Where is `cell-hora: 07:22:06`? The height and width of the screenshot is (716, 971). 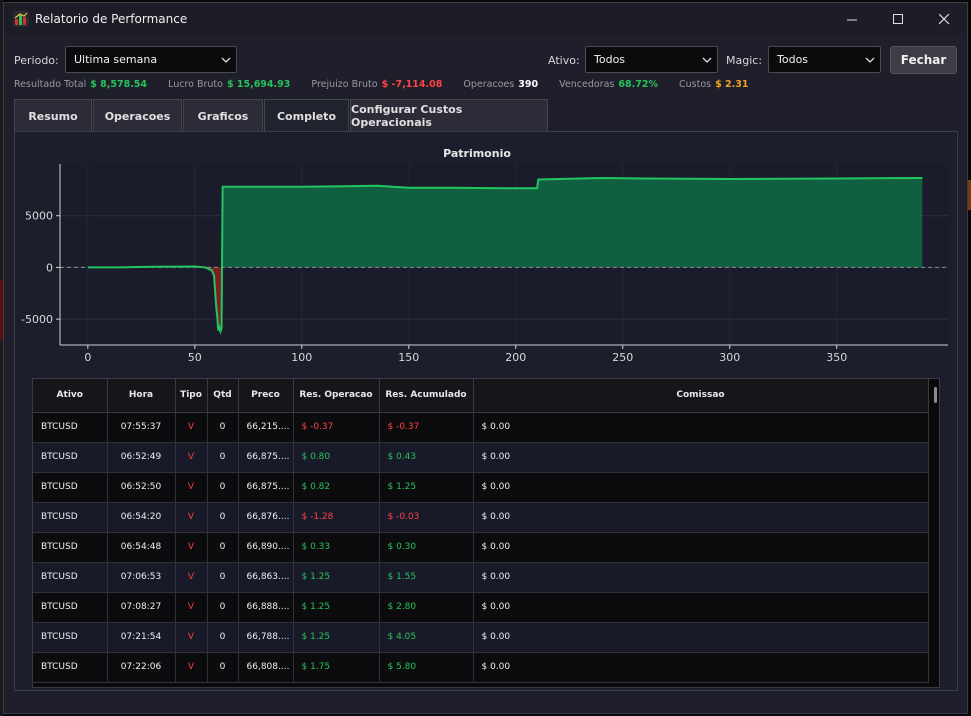 cell-hora: 07:22:06 is located at coordinates (141, 667).